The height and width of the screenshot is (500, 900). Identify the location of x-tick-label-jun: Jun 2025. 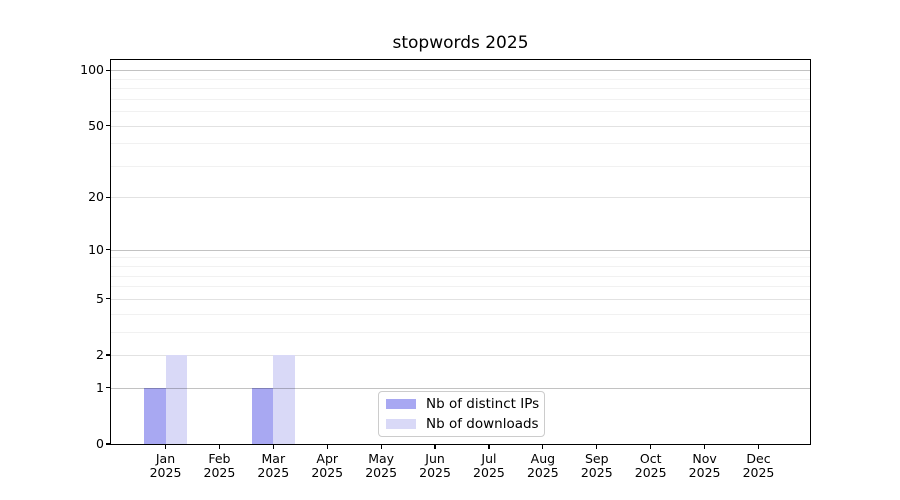
(435, 466).